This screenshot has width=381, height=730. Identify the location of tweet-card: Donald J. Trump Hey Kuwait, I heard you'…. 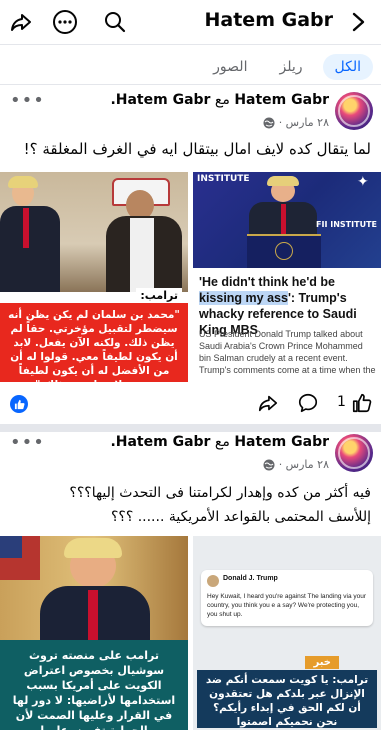
(287, 598).